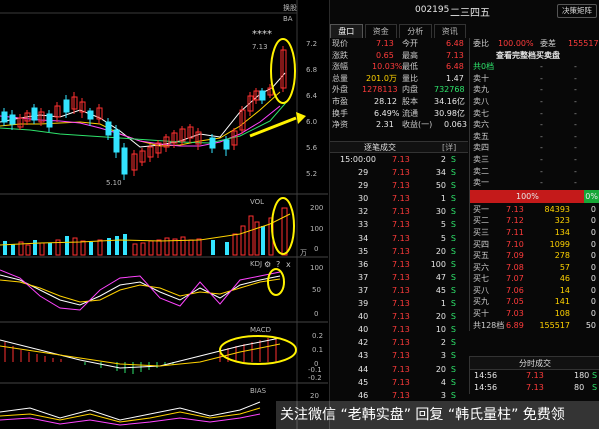 This screenshot has height=429, width=599. Describe the element at coordinates (484, 67) in the screenshot. I see `ask-label: 共0档` at that location.